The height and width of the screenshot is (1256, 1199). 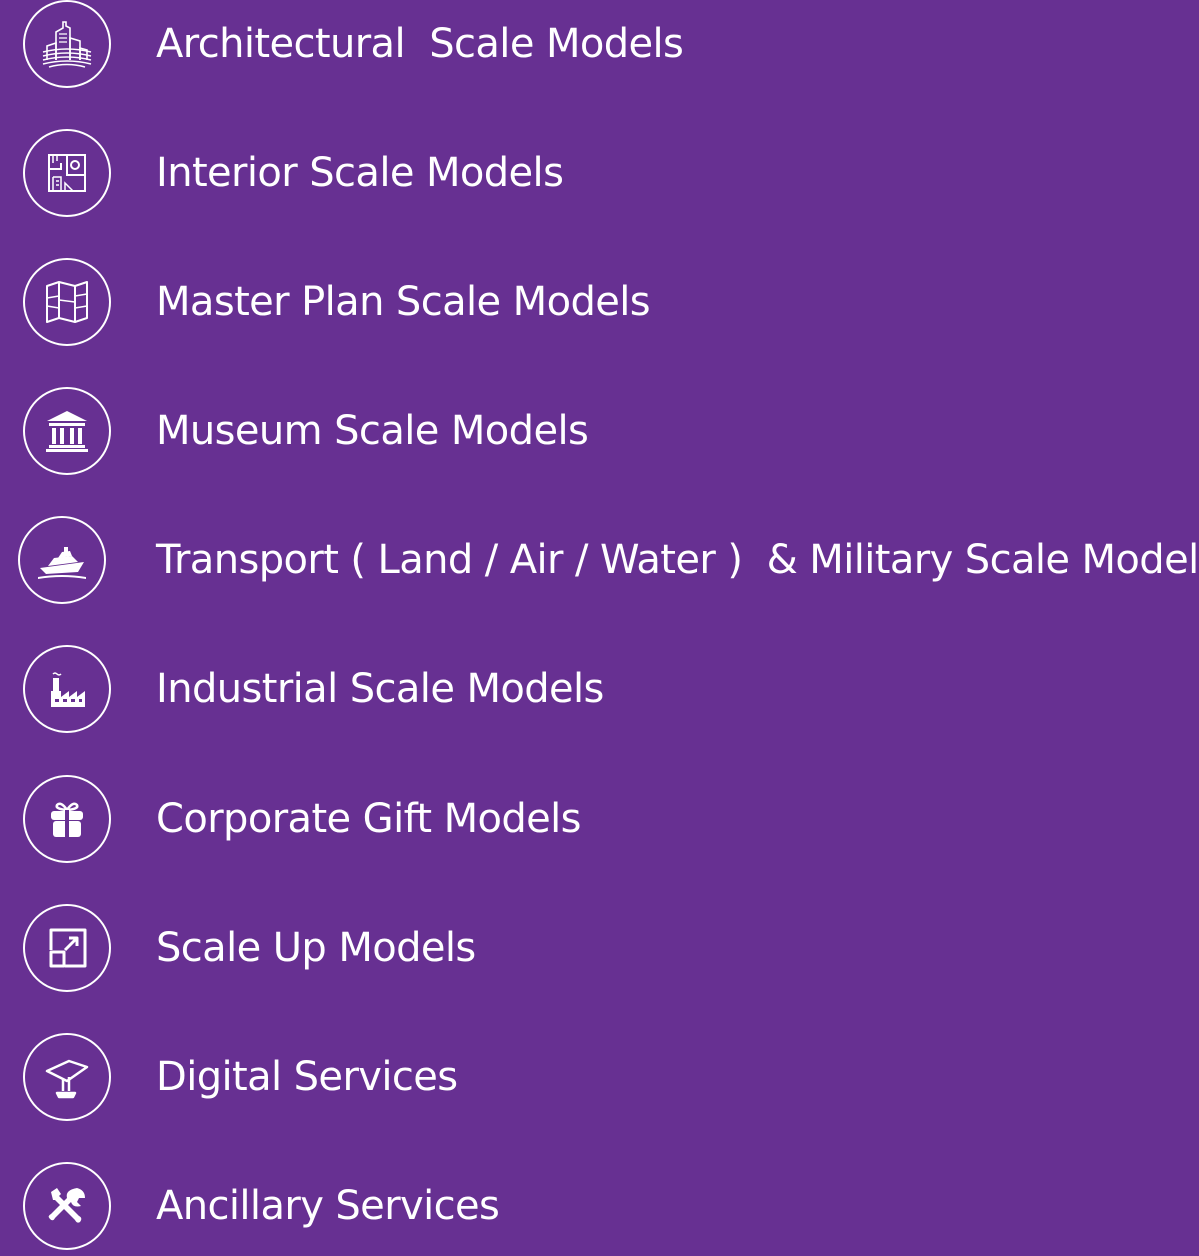 What do you see at coordinates (380, 689) in the screenshot?
I see `service-label: Industrial Scale Models` at bounding box center [380, 689].